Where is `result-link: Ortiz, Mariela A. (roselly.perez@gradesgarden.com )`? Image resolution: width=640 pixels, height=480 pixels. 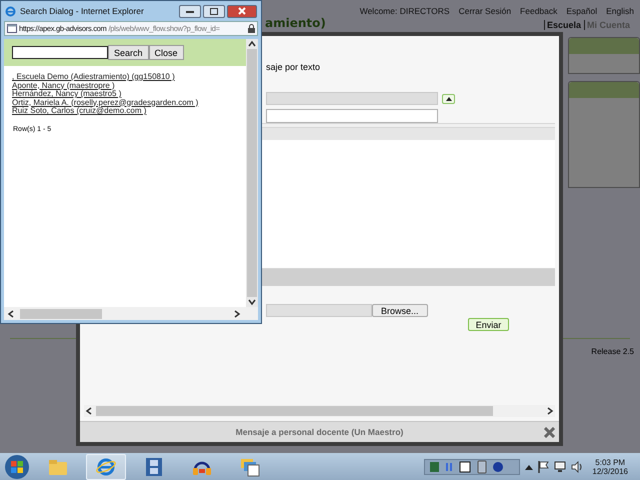 result-link: Ortiz, Mariela A. (roselly.perez@gradesgarden.com ) is located at coordinates (129, 102).